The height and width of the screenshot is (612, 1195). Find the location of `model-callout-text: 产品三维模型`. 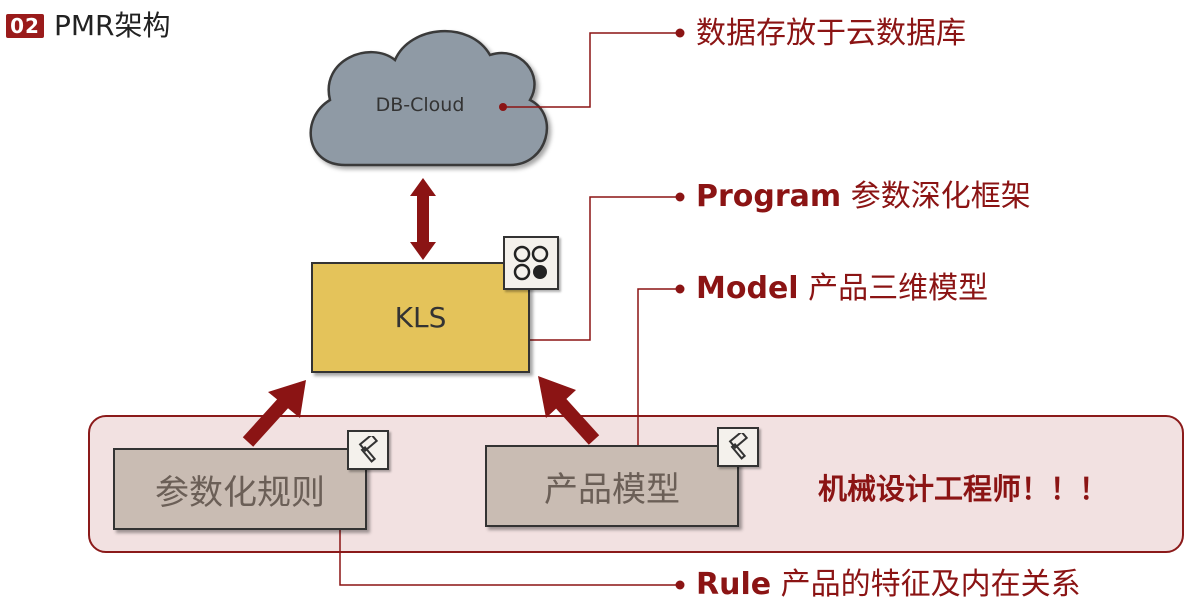

model-callout-text: 产品三维模型 is located at coordinates (898, 288).